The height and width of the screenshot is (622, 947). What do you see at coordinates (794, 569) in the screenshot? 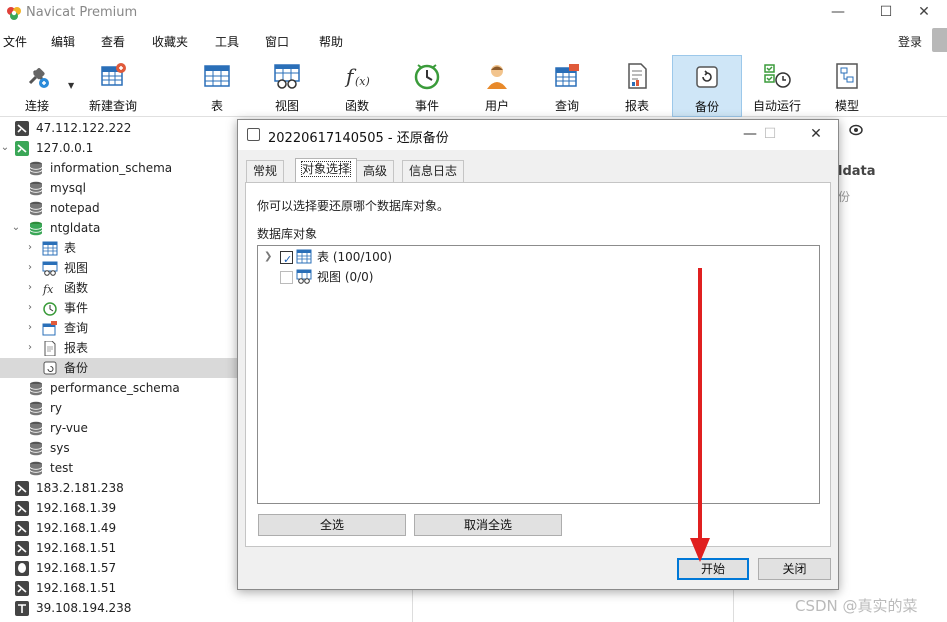
I see `close-dialog-button: 关闭` at bounding box center [794, 569].